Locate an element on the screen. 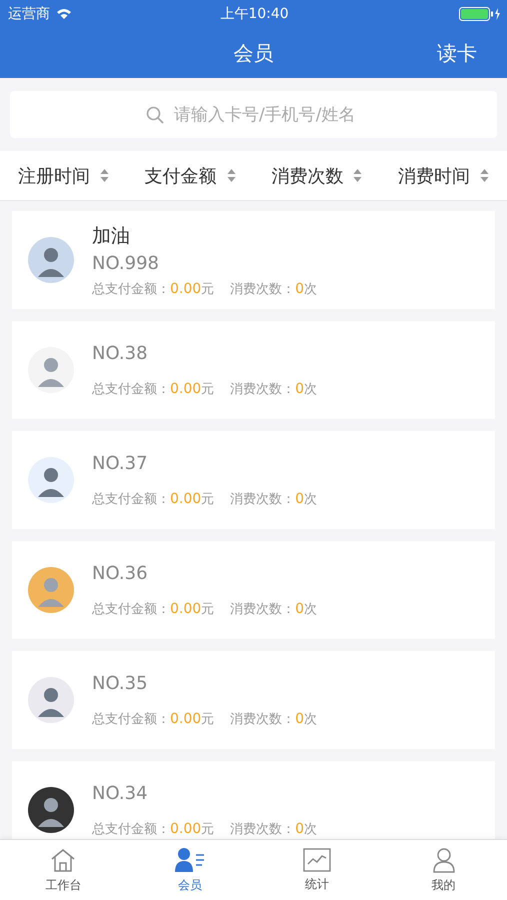 This screenshot has width=507, height=900. member-number: NO.37 is located at coordinates (120, 463).